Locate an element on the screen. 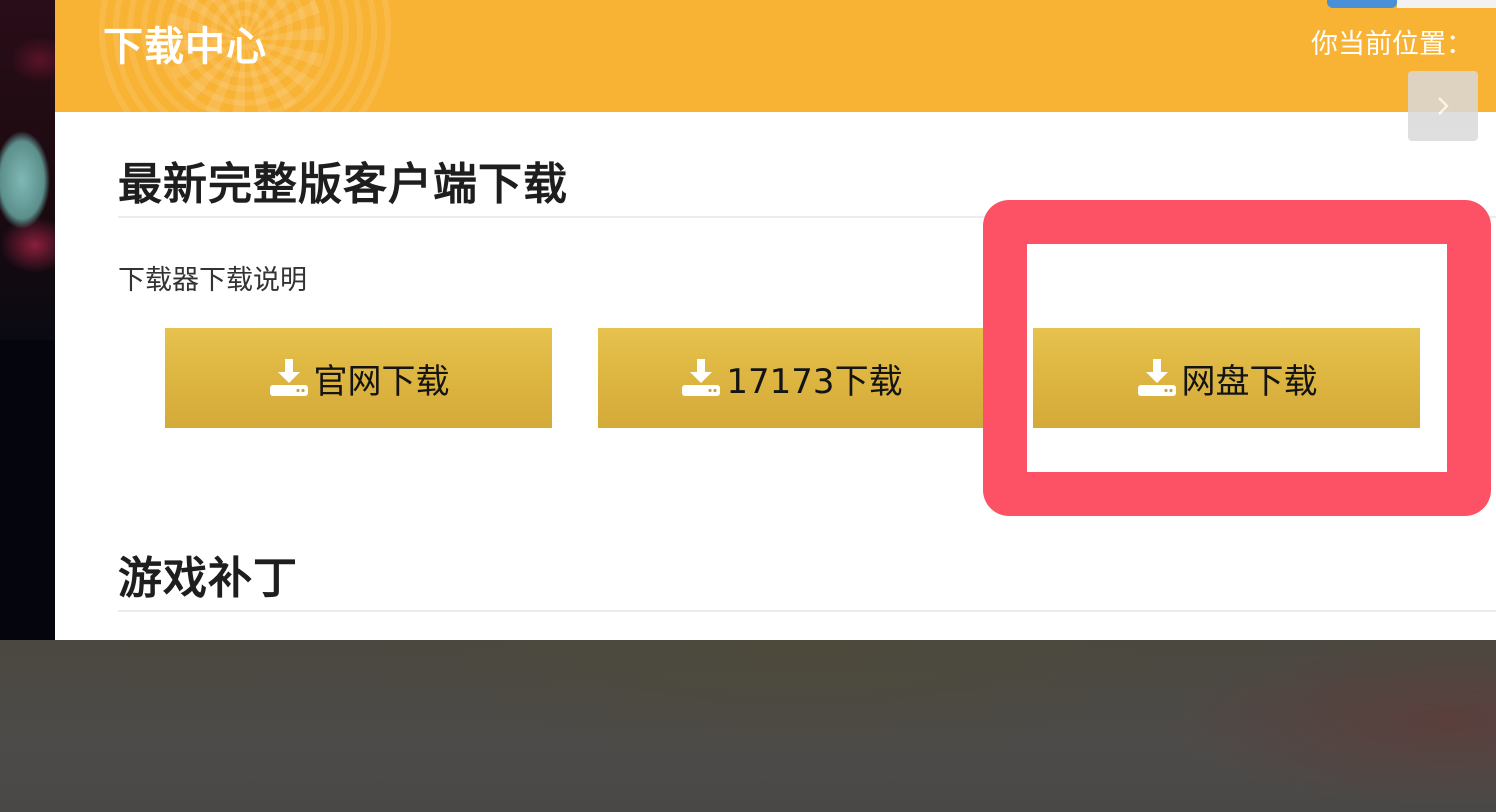 The image size is (1496, 812). netdisk-download-button: 网盘下载 is located at coordinates (1226, 378).